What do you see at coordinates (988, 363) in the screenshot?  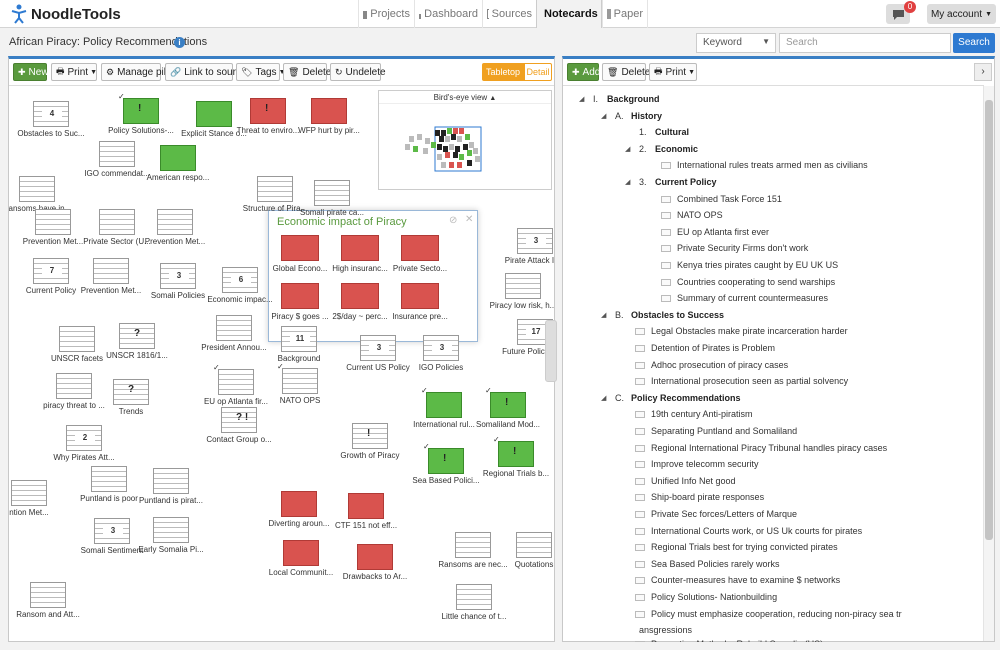 I see `outline-scrollbar` at bounding box center [988, 363].